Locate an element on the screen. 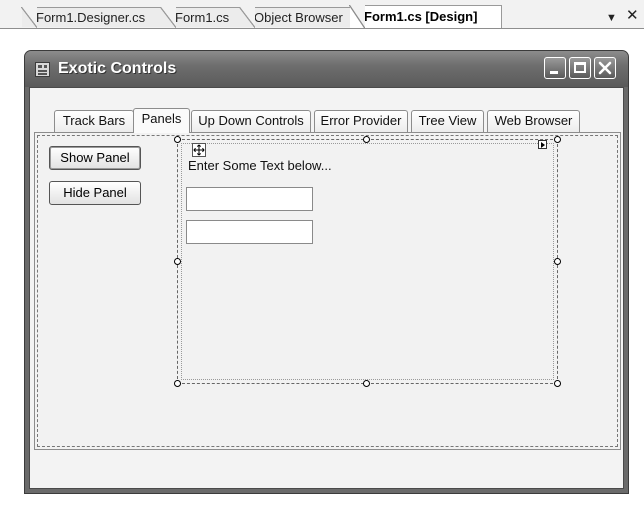  doc-tab-form1-design: Form1.cs [Design] is located at coordinates (425, 17).